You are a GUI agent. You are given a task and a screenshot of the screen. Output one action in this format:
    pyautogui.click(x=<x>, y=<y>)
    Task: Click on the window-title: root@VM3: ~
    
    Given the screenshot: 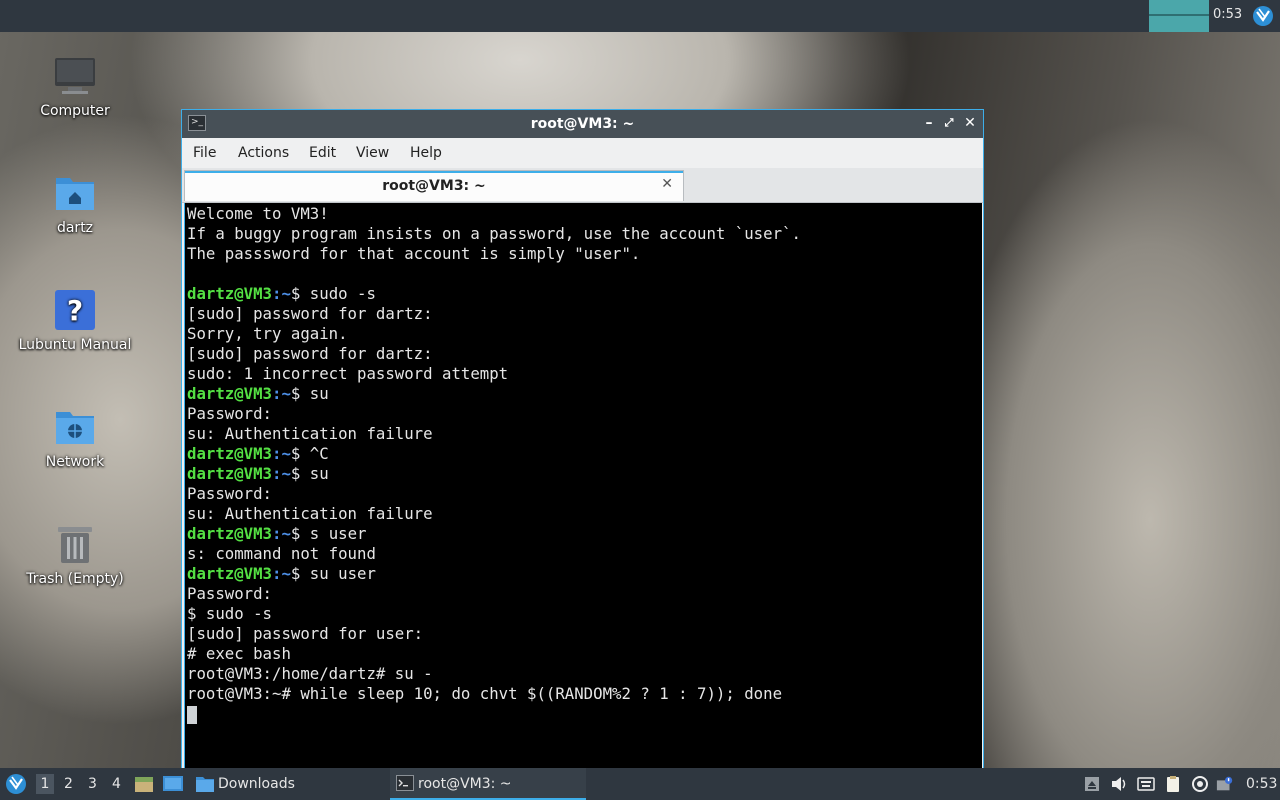 What is the action you would take?
    pyautogui.click(x=582, y=124)
    